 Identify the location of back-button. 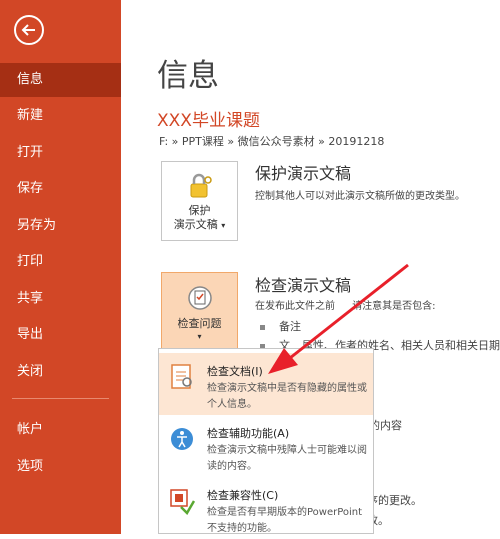
(29, 30).